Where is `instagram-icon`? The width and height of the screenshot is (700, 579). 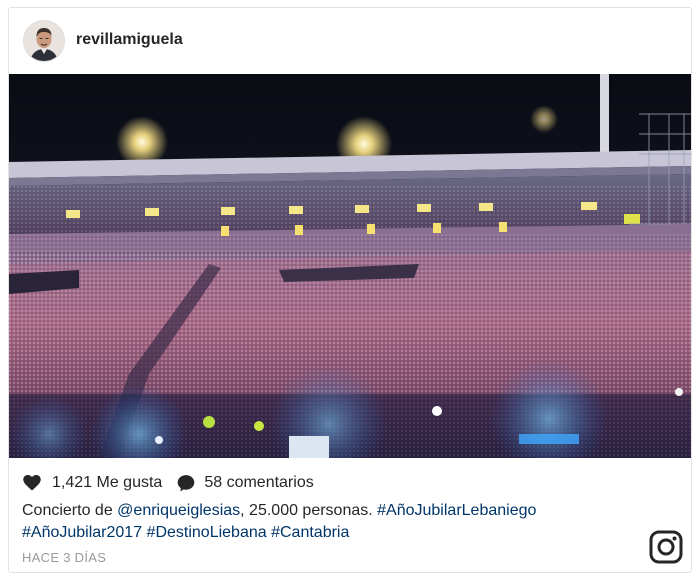 instagram-icon is located at coordinates (666, 547).